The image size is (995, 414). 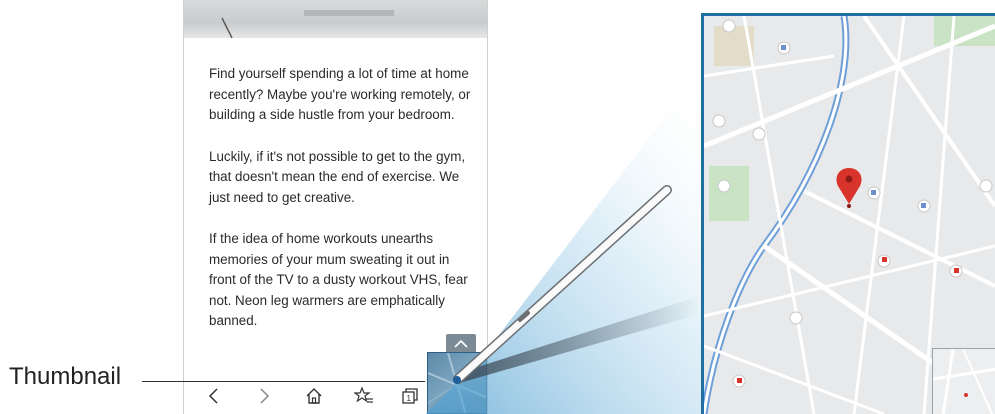 I want to click on minimap-art, so click(x=963, y=381).